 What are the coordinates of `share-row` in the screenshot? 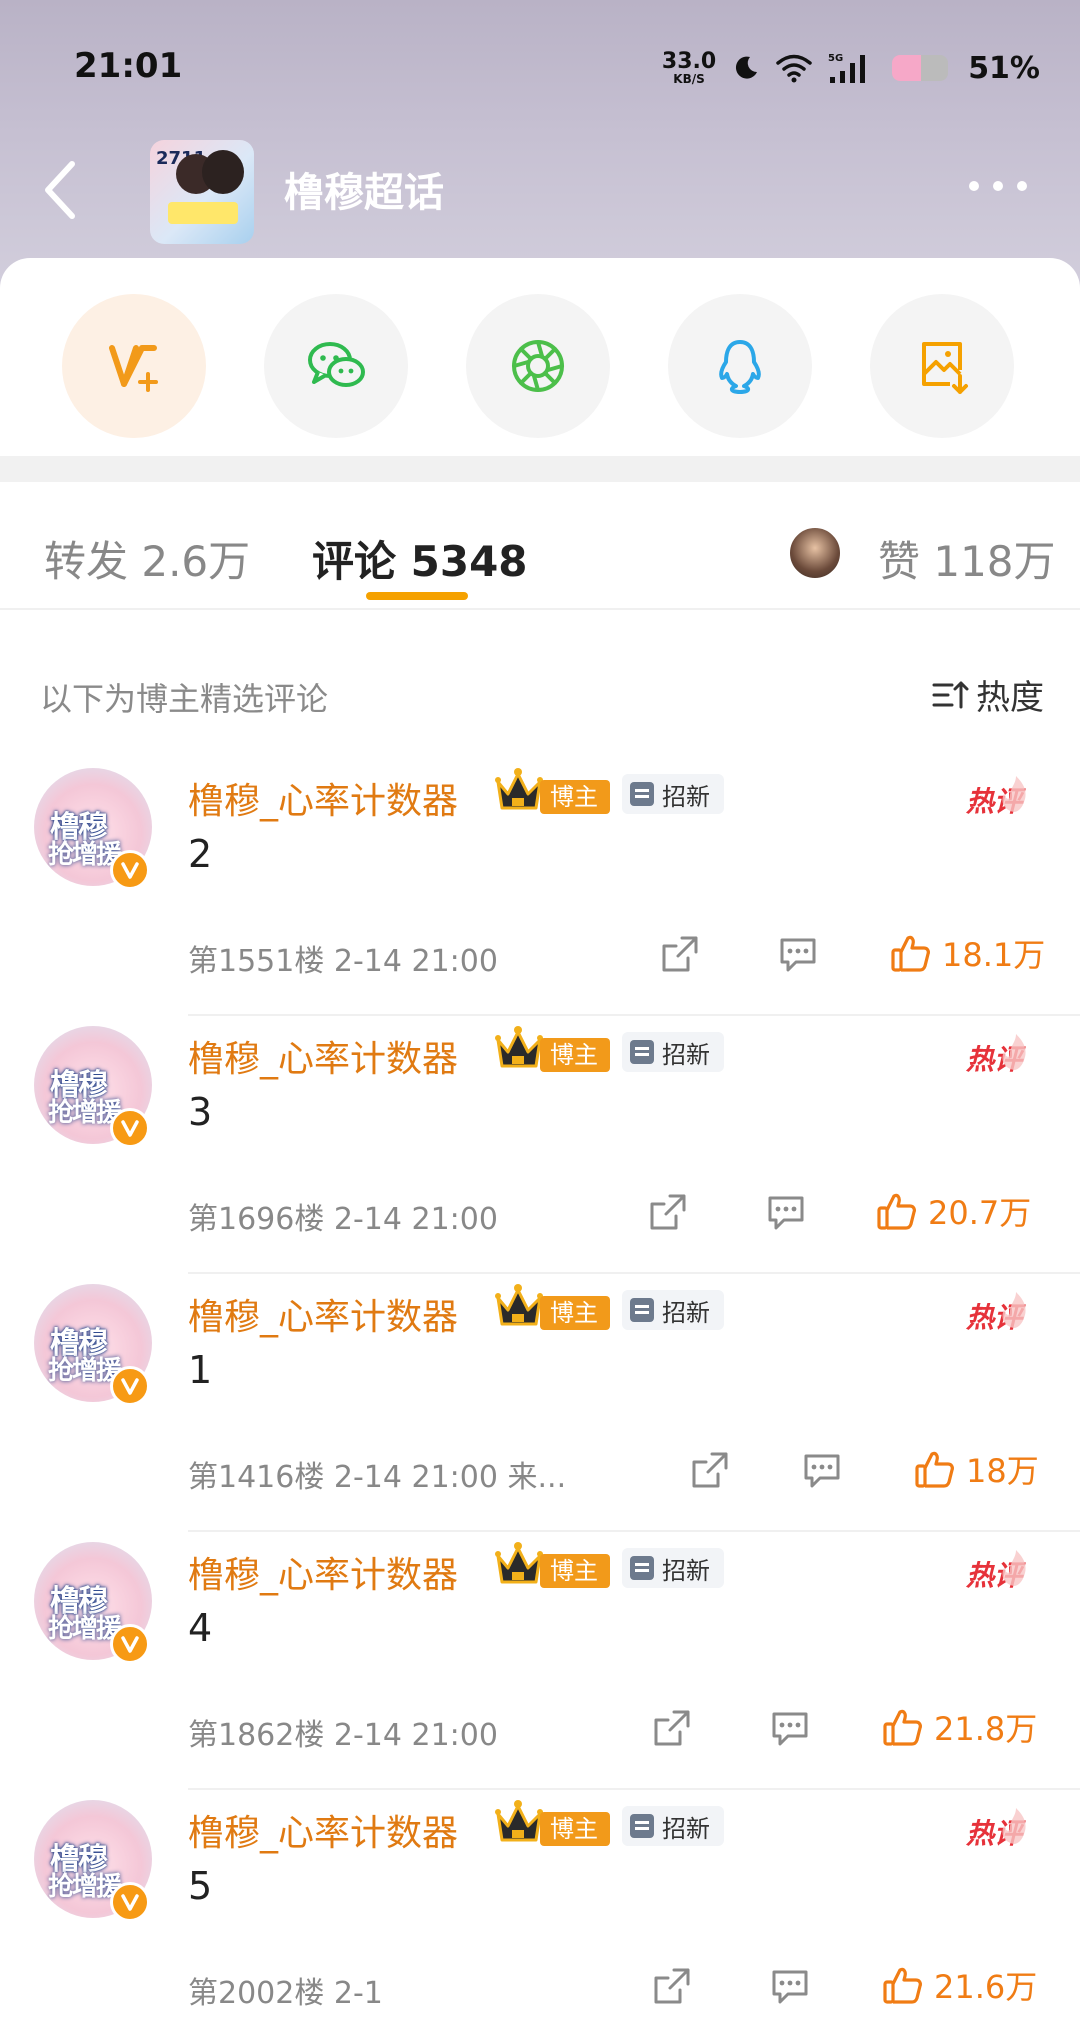 It's located at (540, 357).